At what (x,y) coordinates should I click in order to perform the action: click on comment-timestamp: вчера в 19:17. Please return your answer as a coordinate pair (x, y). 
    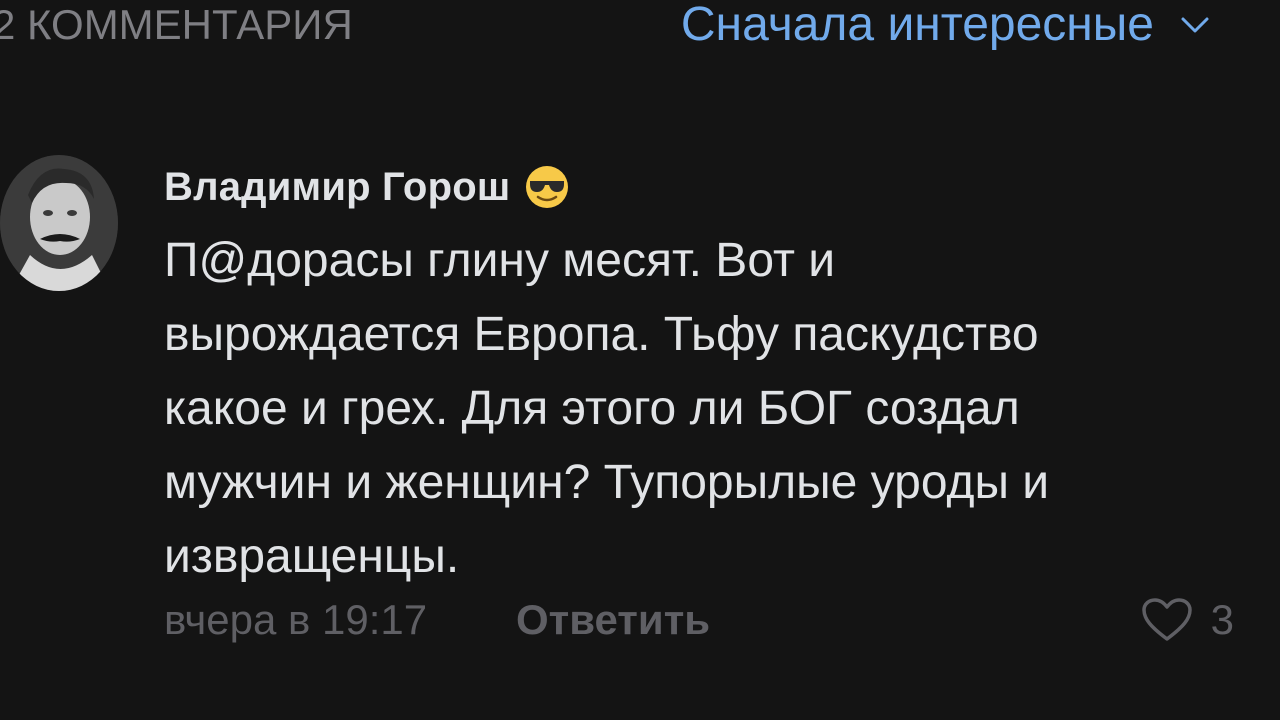
    Looking at the image, I should click on (296, 619).